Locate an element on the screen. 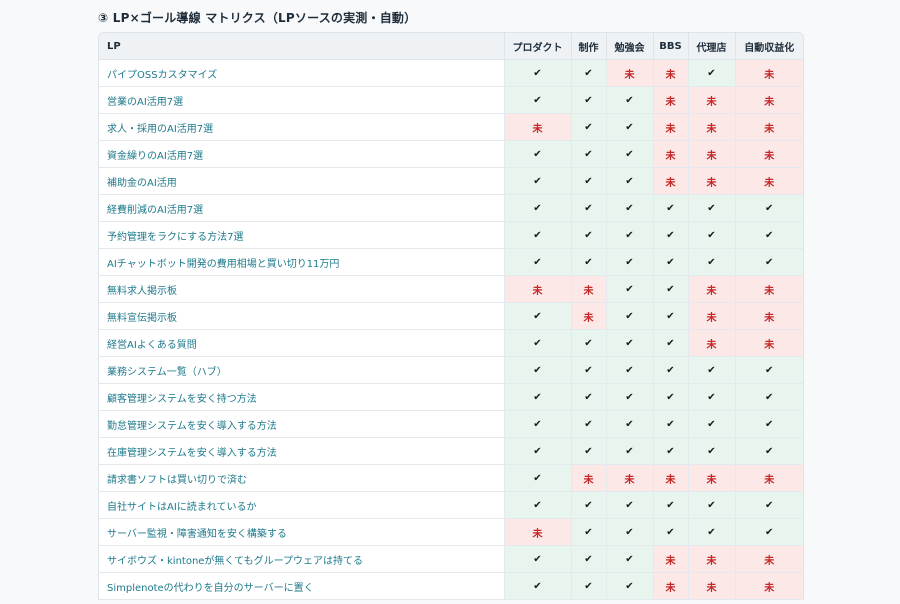 This screenshot has width=900, height=604. lp-link: 勤怠管理システムを安く導入する方法 is located at coordinates (192, 426).